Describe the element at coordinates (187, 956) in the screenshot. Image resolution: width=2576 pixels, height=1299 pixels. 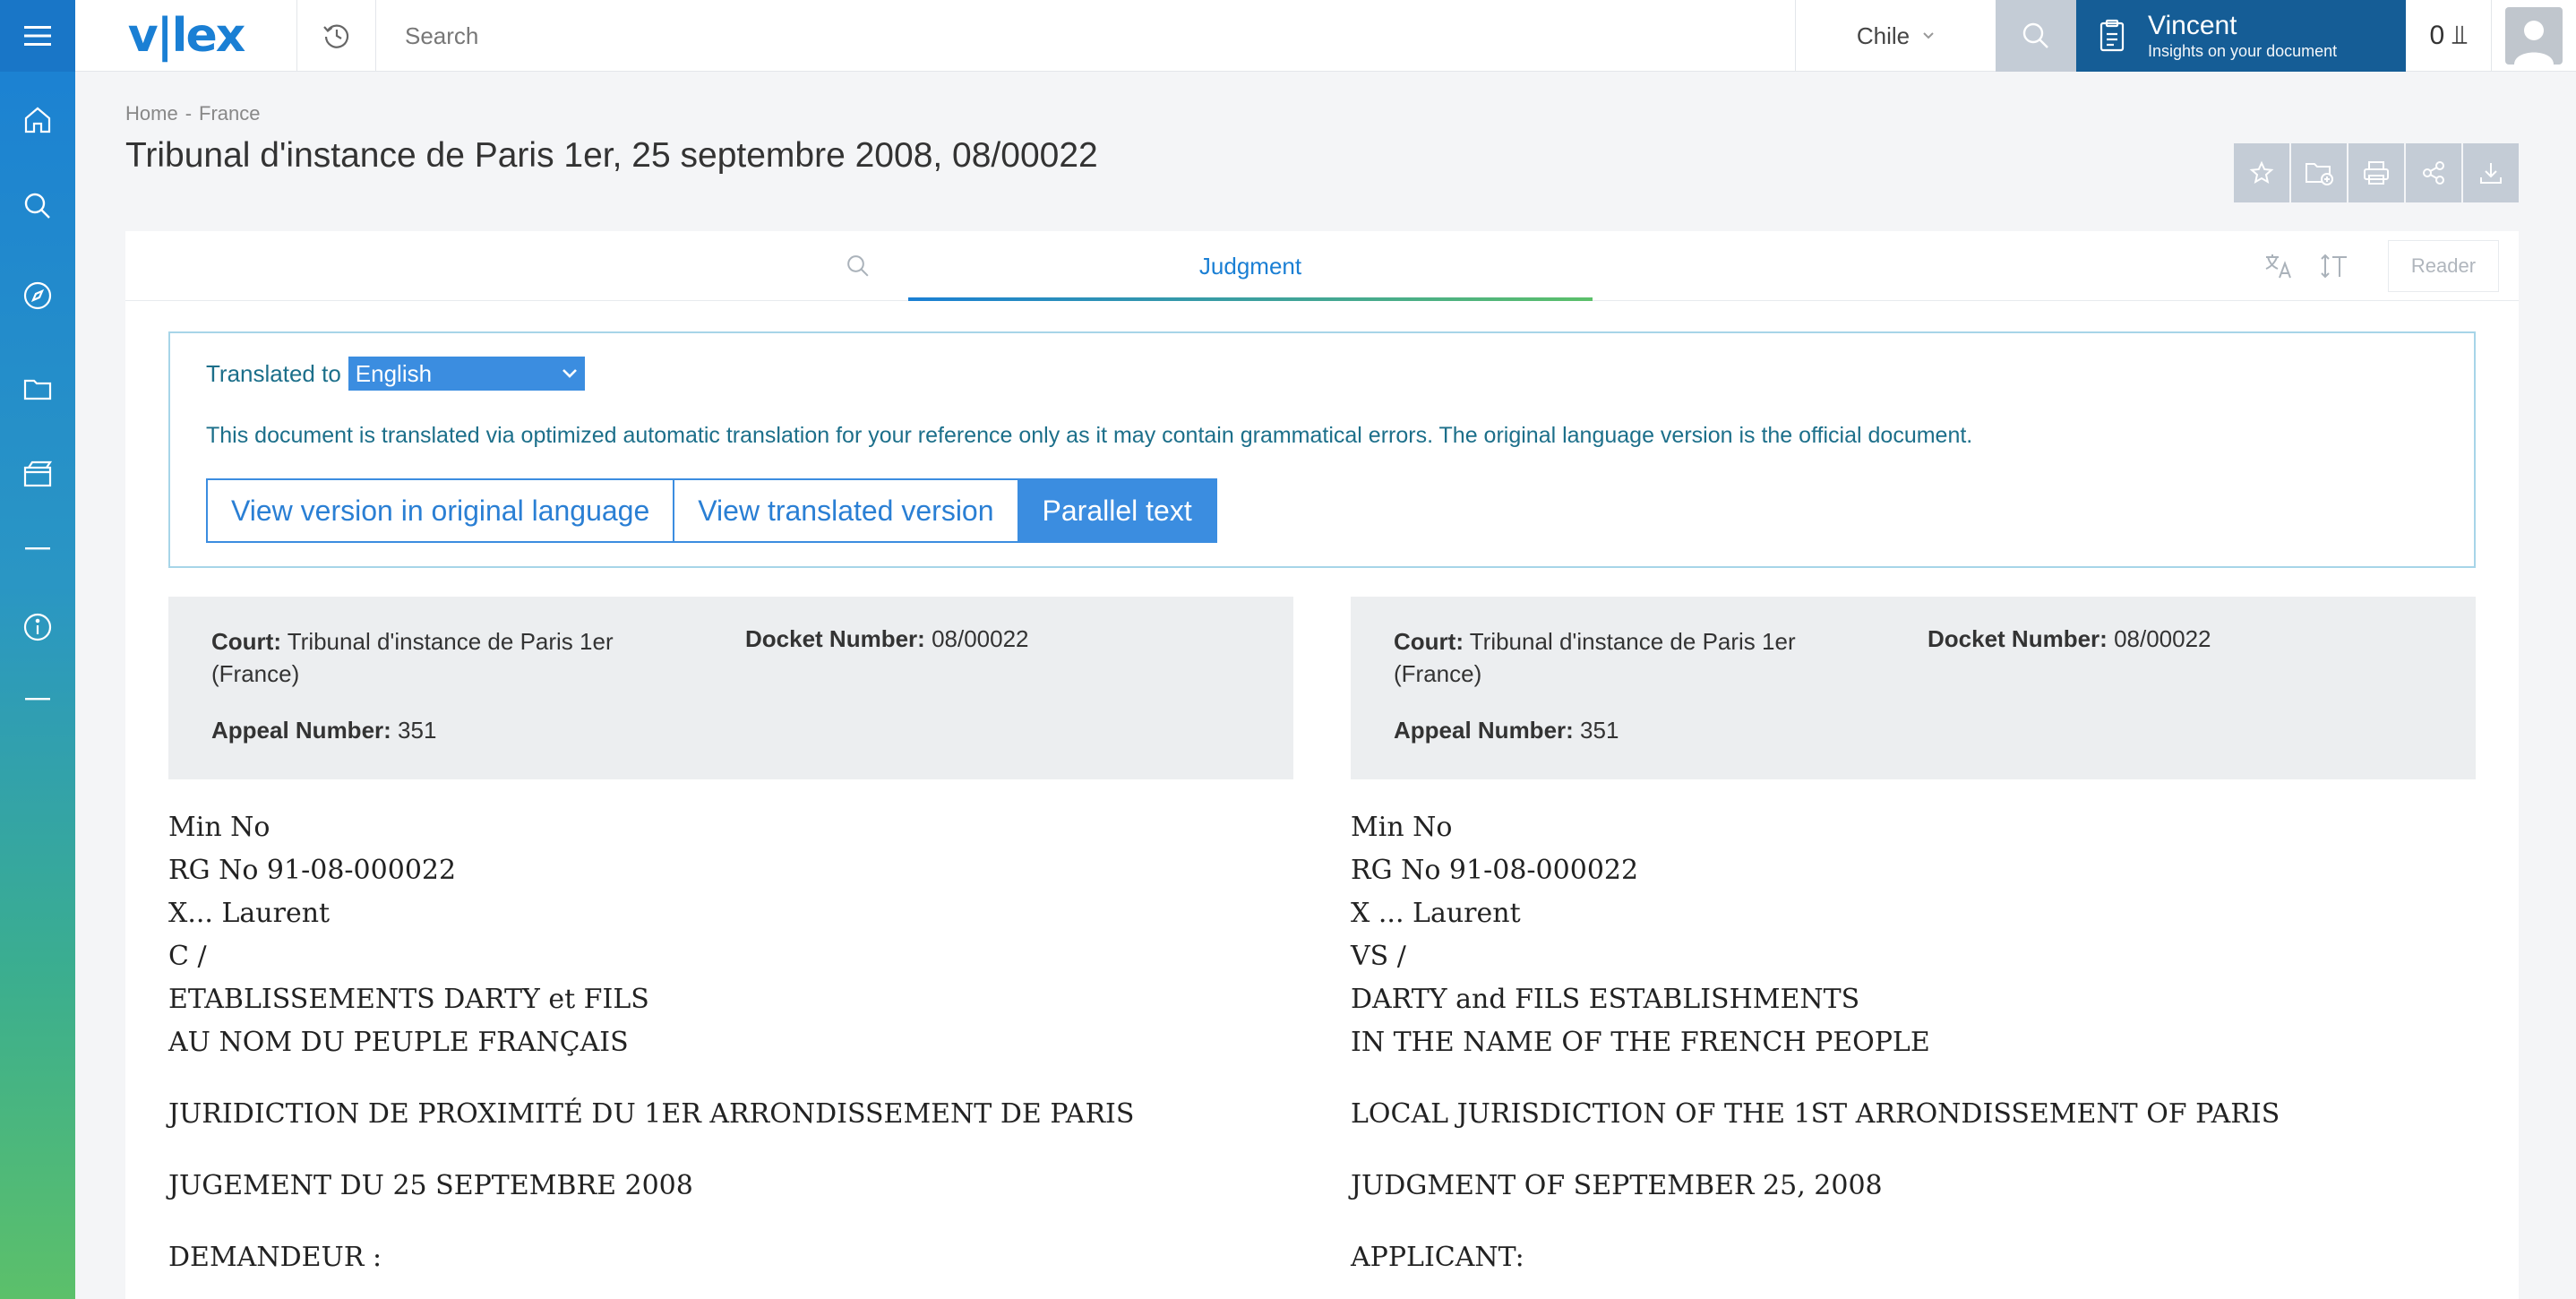
I see `text-line: C /` at that location.